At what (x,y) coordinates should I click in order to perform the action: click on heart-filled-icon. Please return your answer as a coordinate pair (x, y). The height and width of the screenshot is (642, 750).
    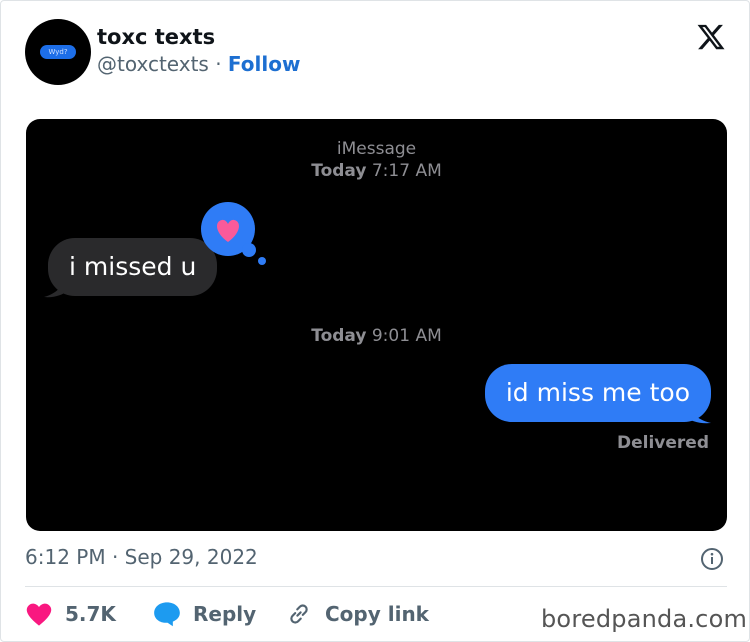
    Looking at the image, I should click on (39, 614).